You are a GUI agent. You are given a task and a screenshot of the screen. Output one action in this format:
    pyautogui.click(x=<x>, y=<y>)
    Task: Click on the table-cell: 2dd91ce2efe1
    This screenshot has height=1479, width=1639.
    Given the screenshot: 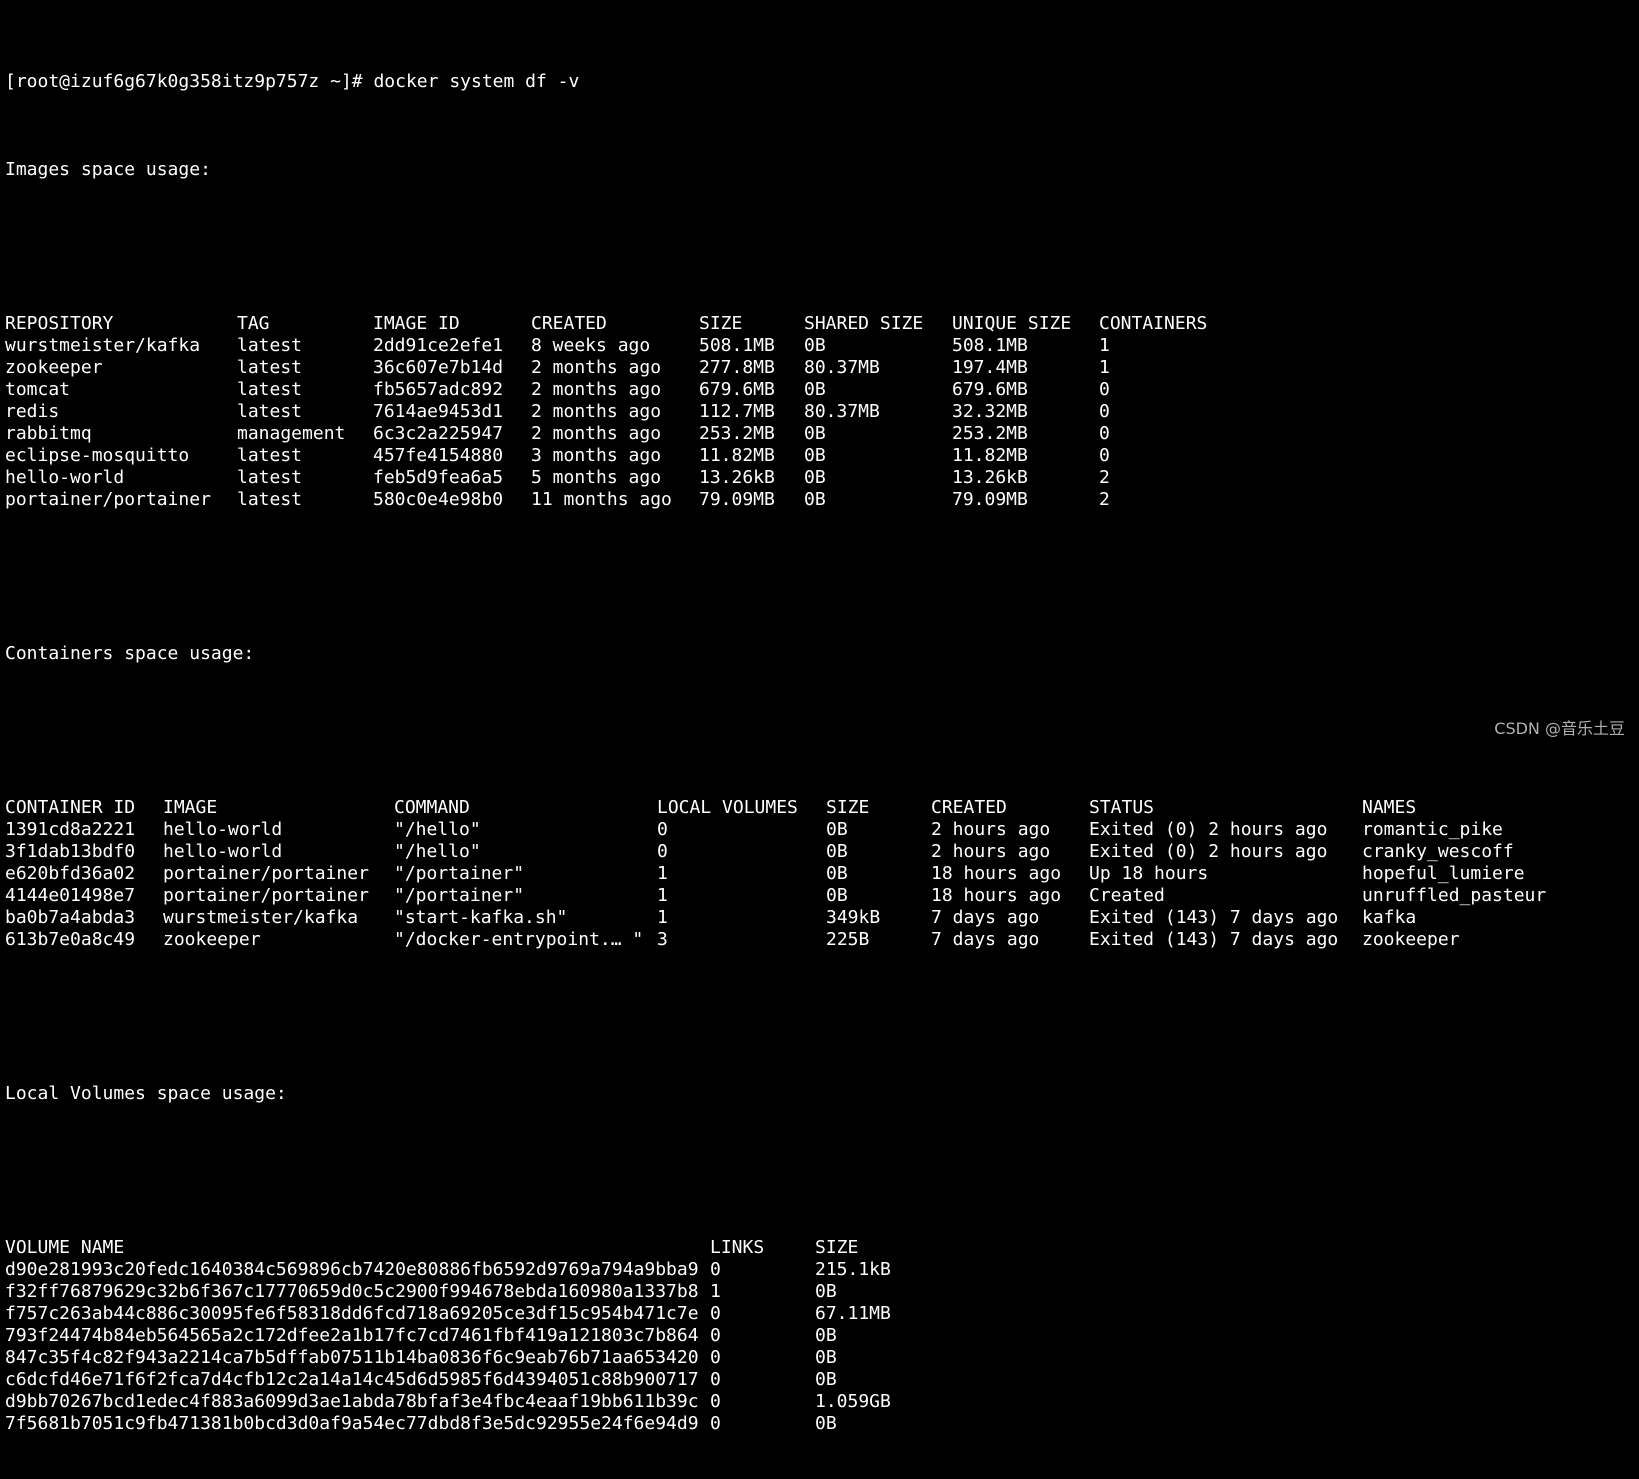 What is the action you would take?
    pyautogui.click(x=438, y=345)
    